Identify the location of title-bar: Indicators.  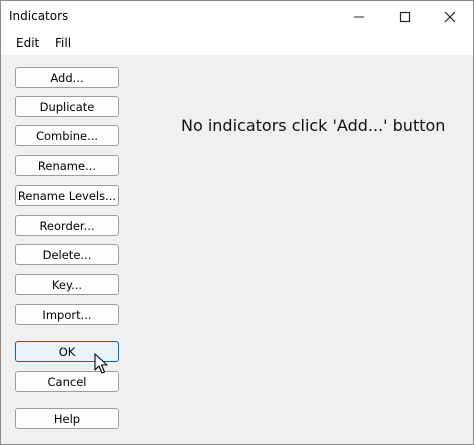
(237, 16).